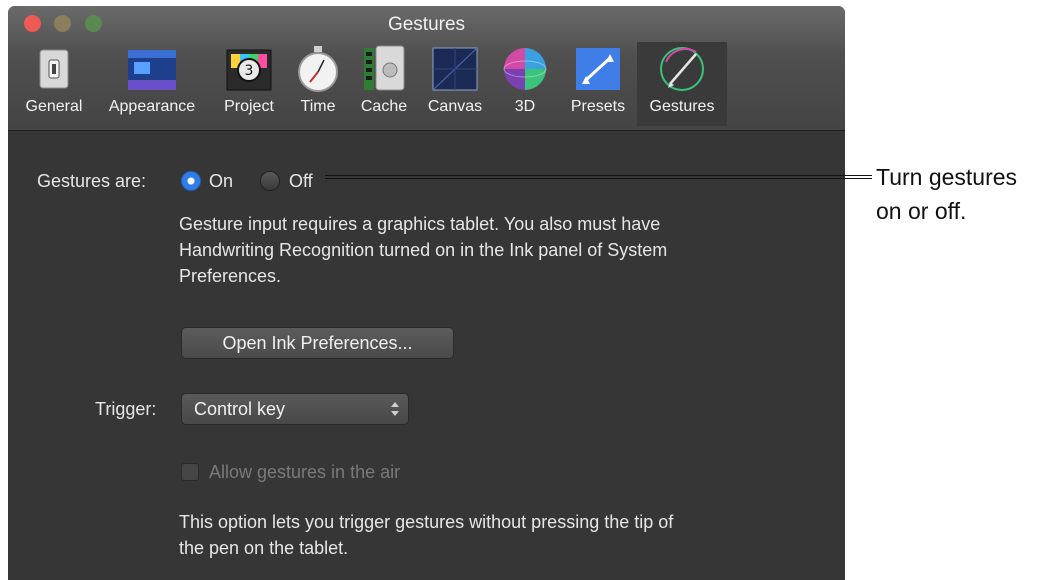 Image resolution: width=1053 pixels, height=580 pixels. Describe the element at coordinates (92, 181) in the screenshot. I see `gestures-are-label: Gestures are:` at that location.